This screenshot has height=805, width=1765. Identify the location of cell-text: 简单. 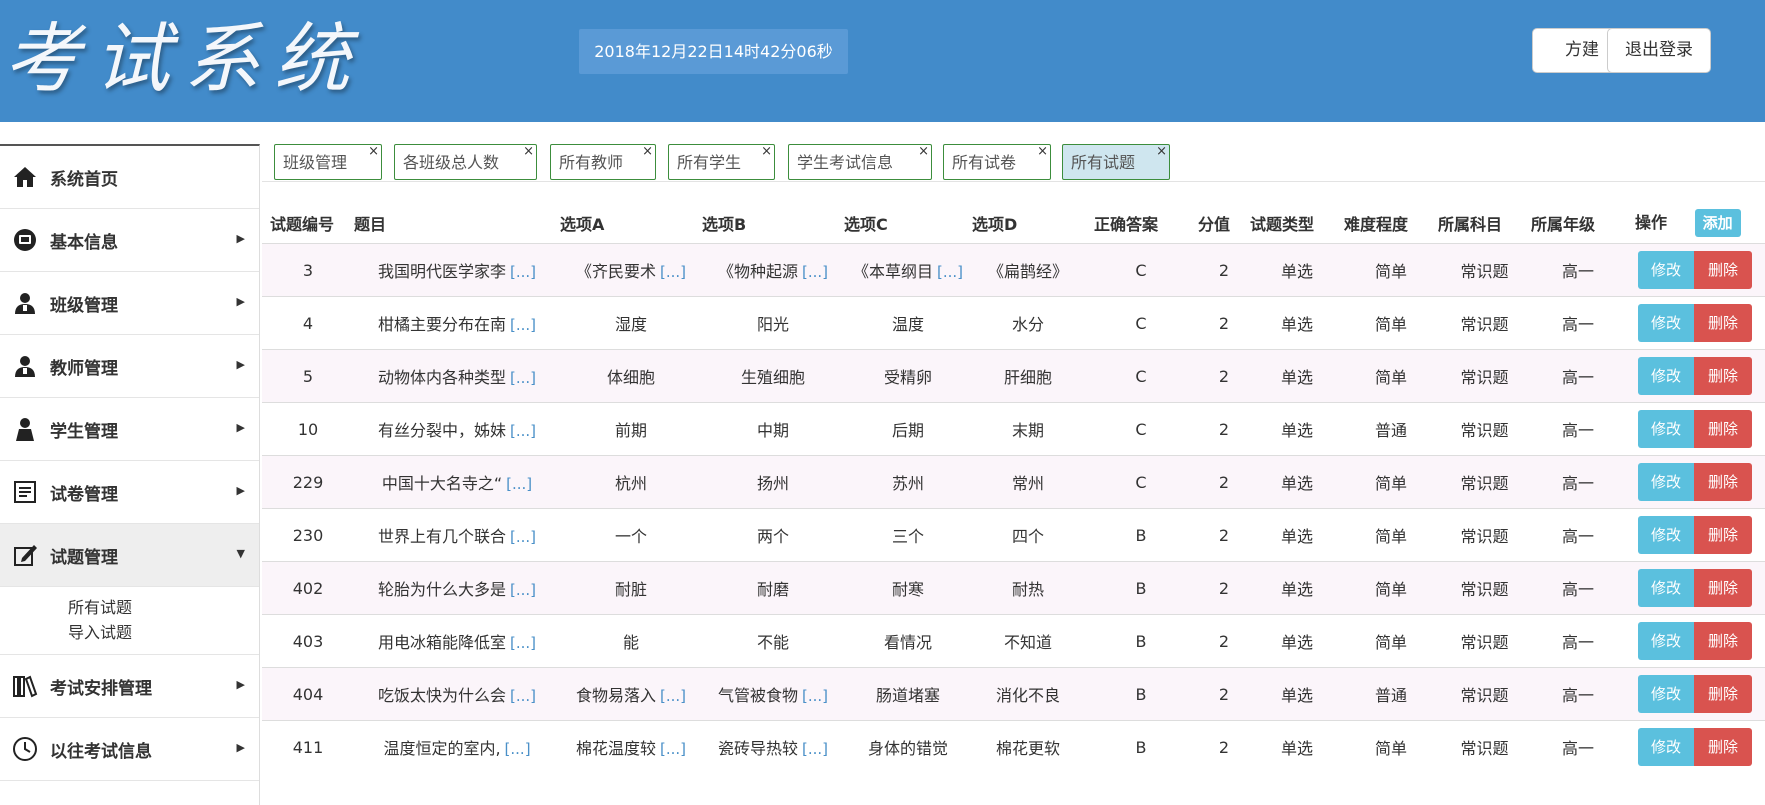
(1390, 271).